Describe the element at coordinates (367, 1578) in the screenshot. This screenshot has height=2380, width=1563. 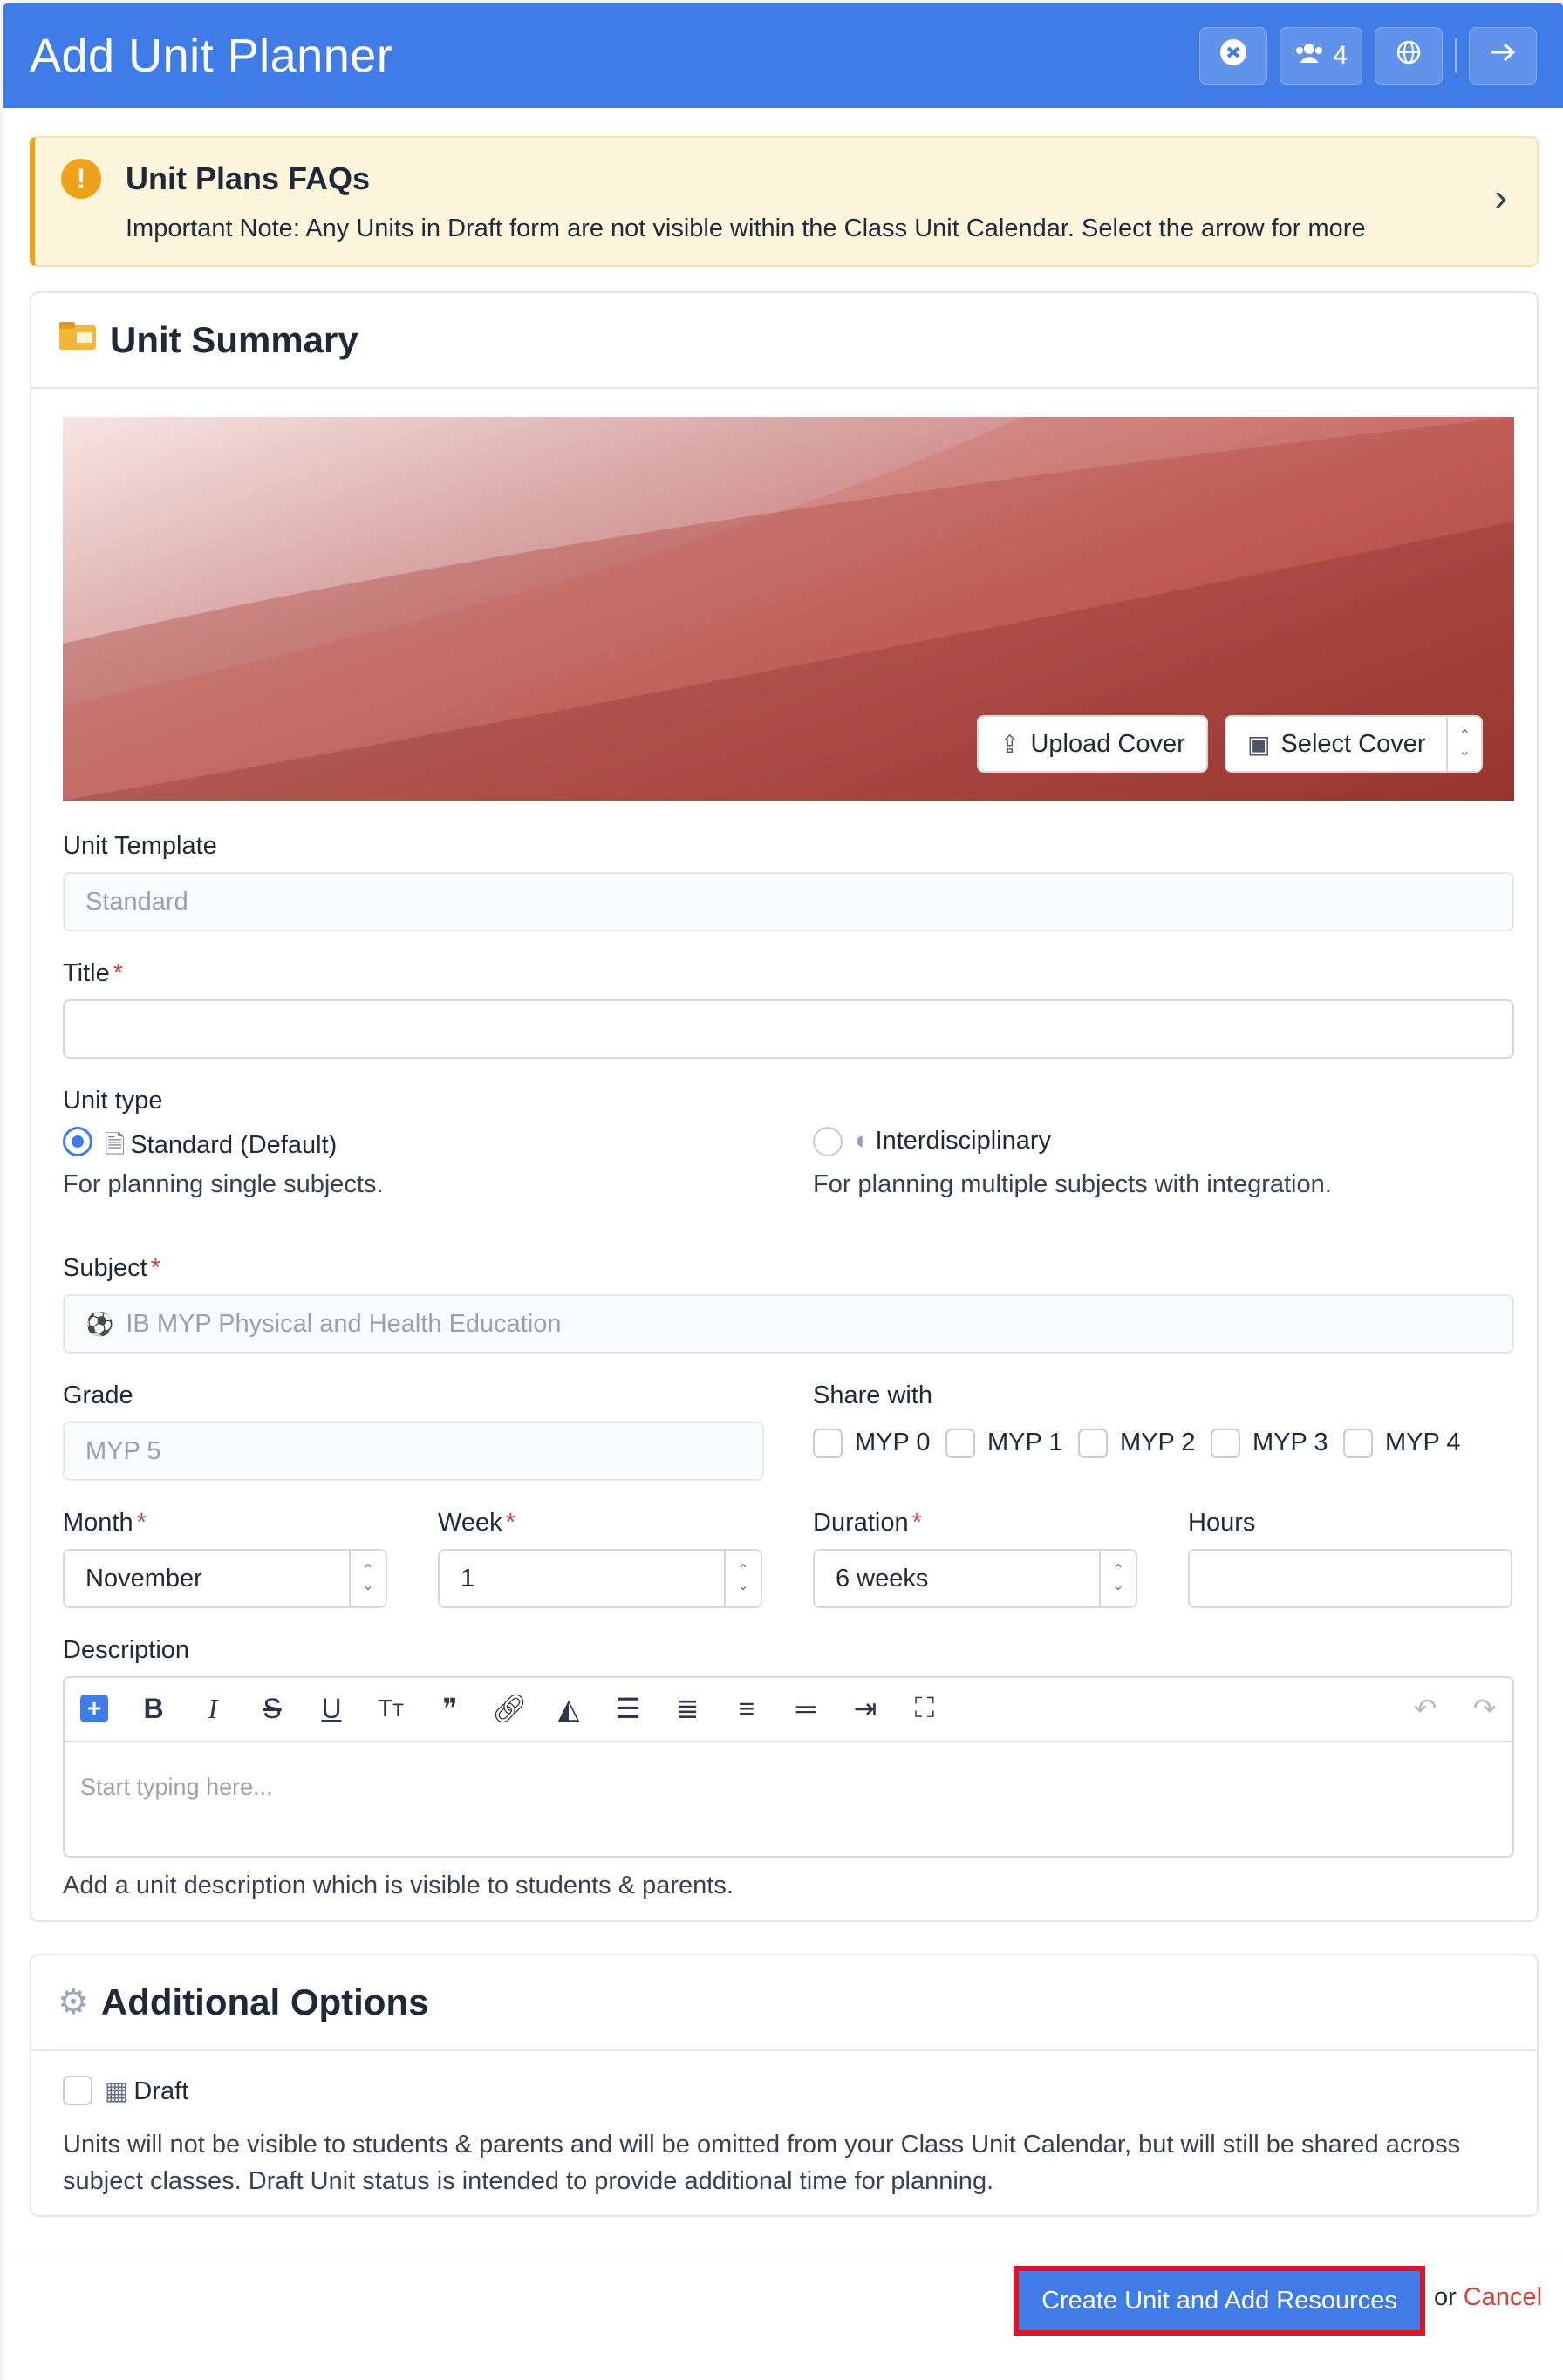
I see `month-chevron-icon: ⌃ ⌄` at that location.